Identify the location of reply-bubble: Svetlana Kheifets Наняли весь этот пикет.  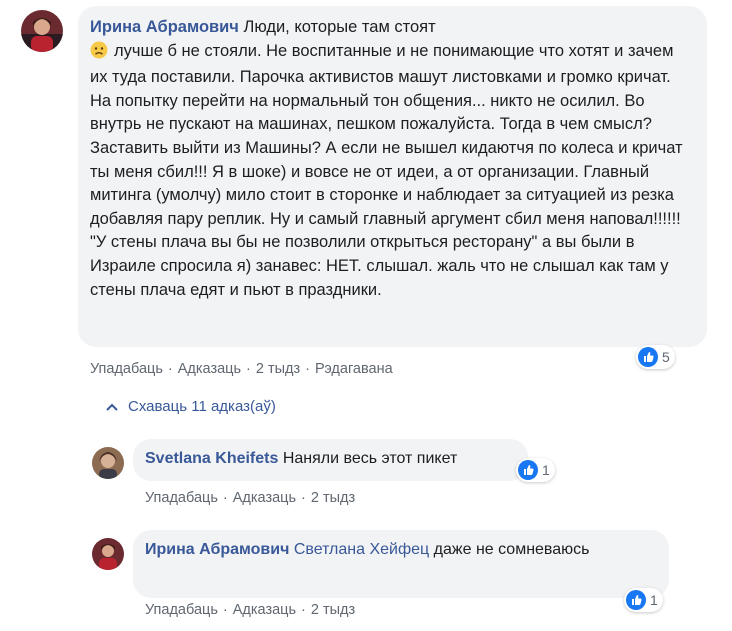
(330, 460).